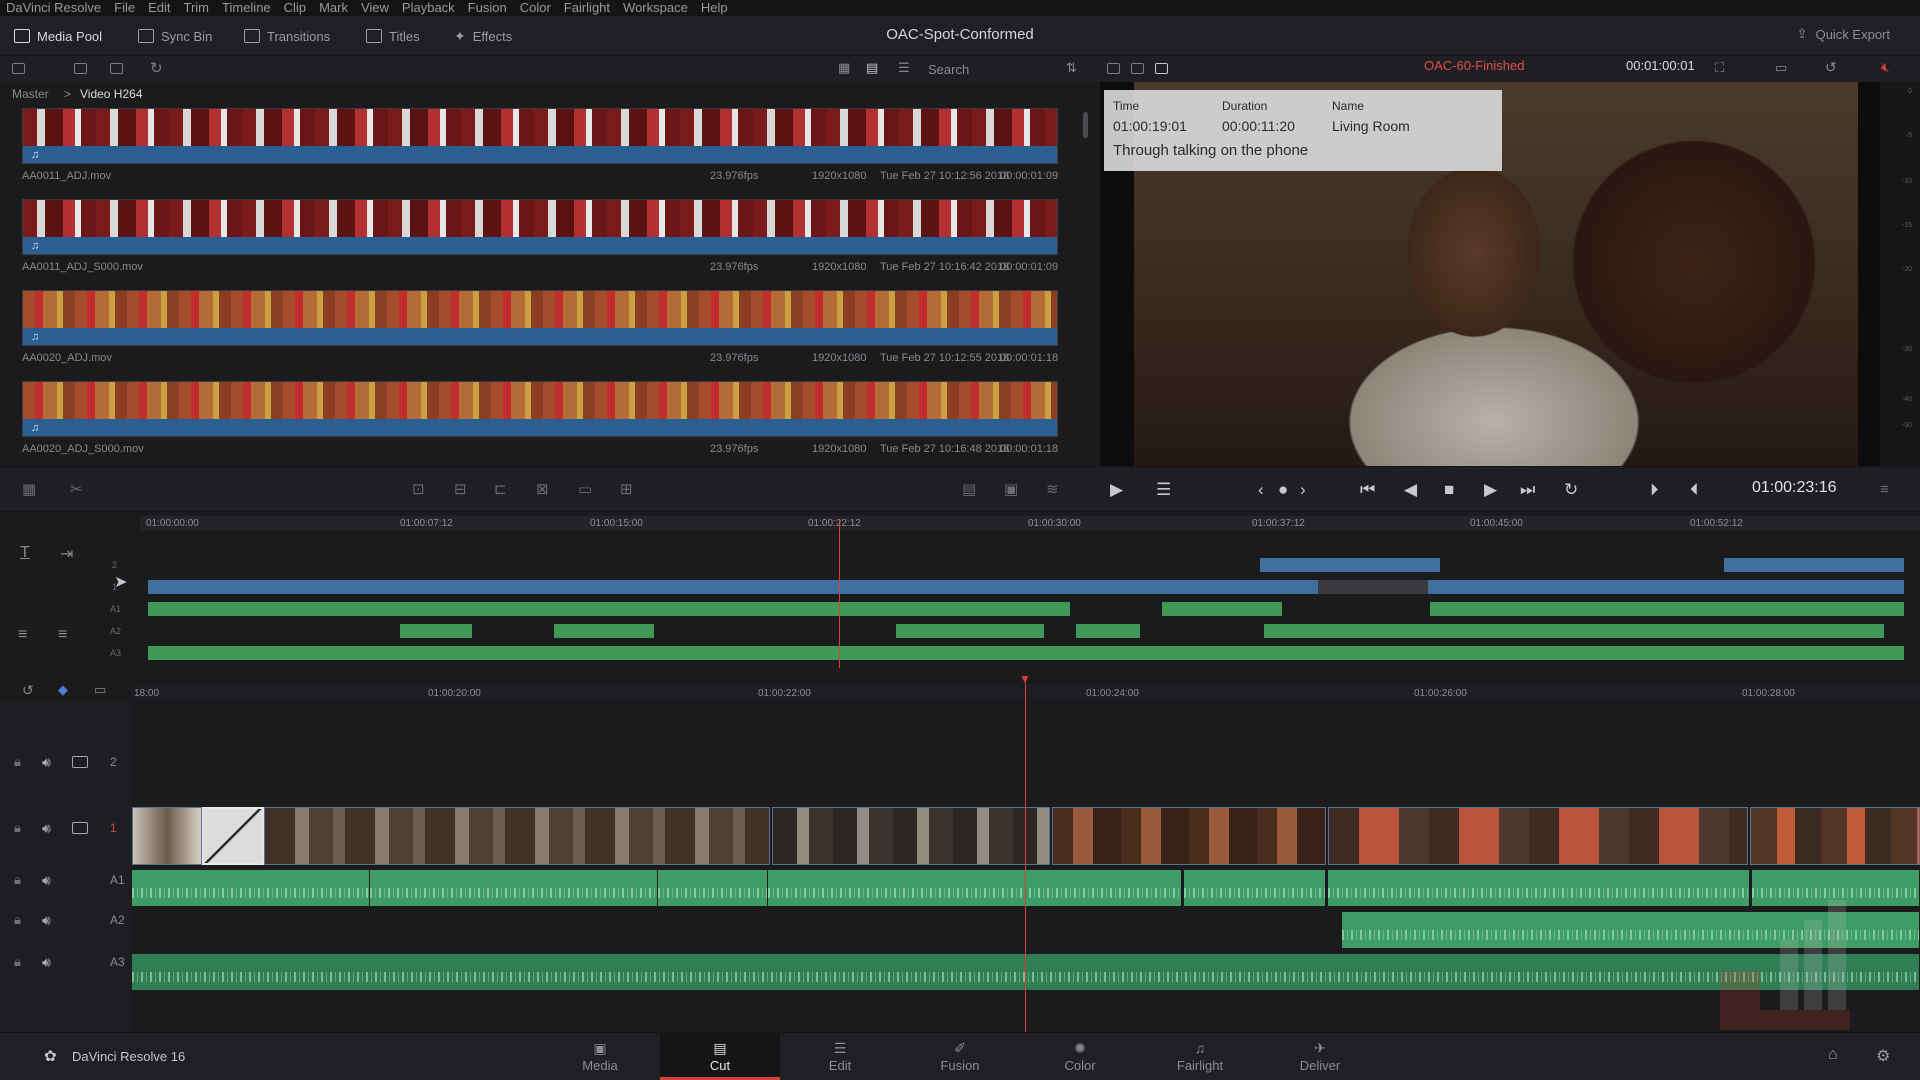 Image resolution: width=1920 pixels, height=1080 pixels. I want to click on smooth-cut-icon: ▣, so click(1011, 489).